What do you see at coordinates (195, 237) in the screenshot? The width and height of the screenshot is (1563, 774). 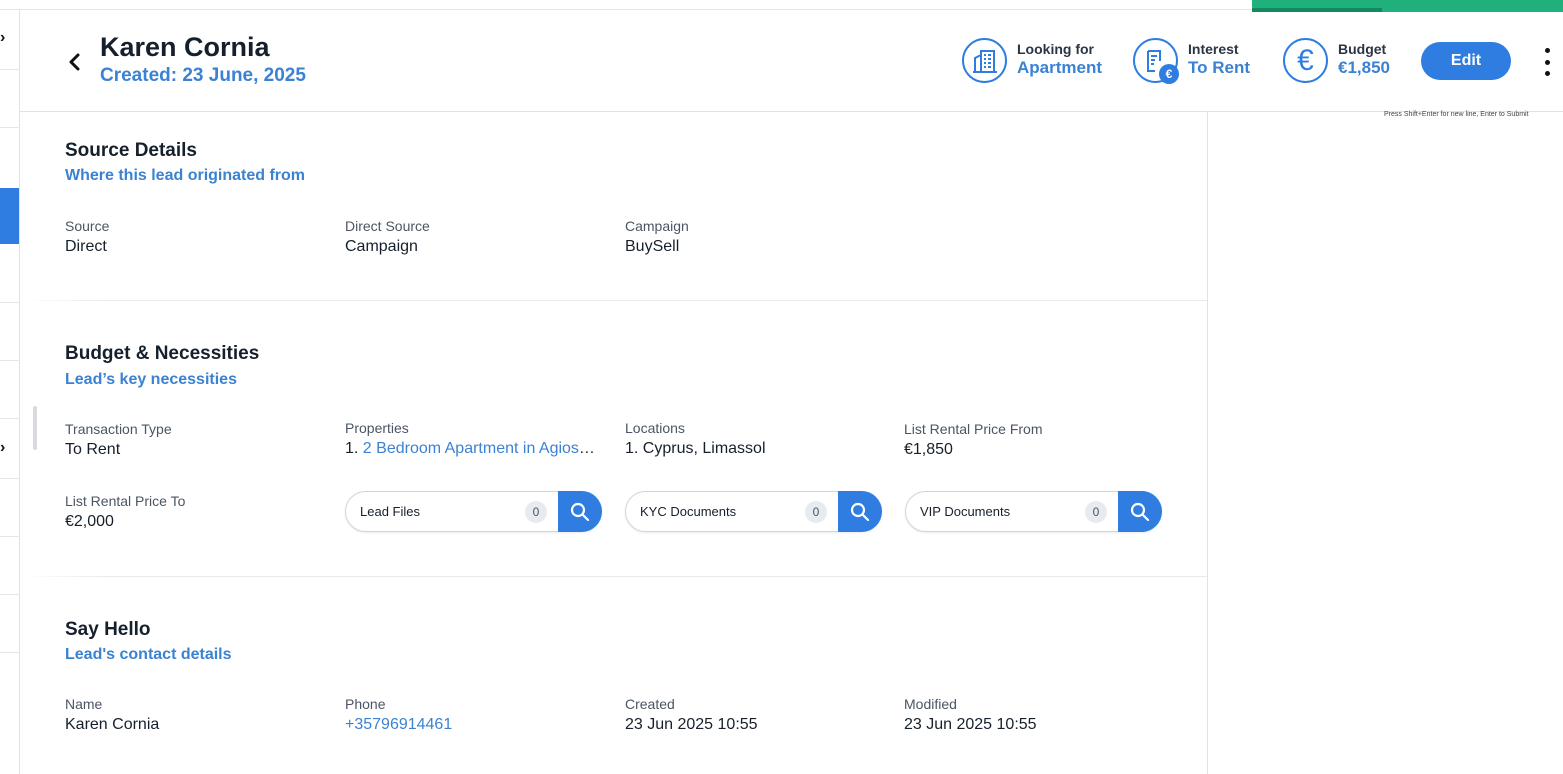 I see `field-source: Source Direct` at bounding box center [195, 237].